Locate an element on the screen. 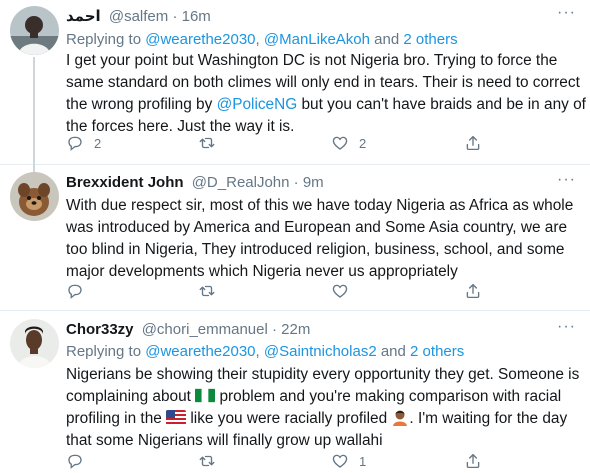  tweet-header: Brexxident John @D_RealJohn · 9m is located at coordinates (195, 183).